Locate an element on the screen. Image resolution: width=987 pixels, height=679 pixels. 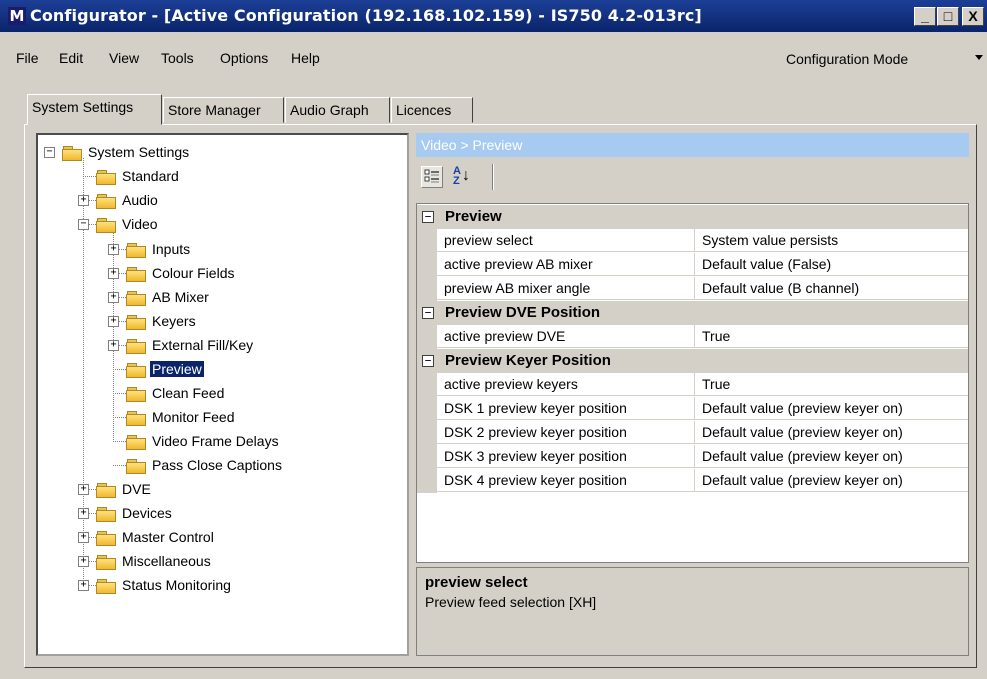
tree-item-dve: + DVE is located at coordinates (221, 490).